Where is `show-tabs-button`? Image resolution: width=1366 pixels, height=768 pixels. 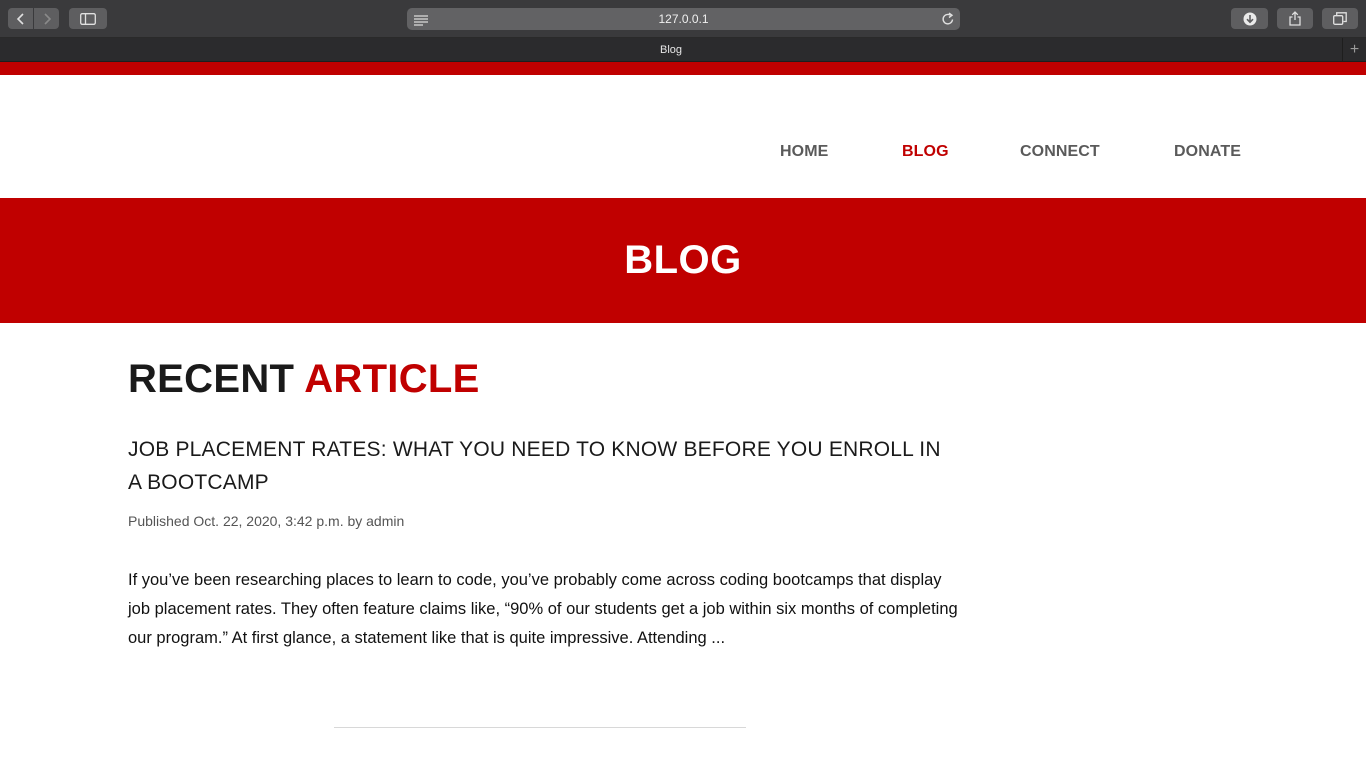
show-tabs-button is located at coordinates (1340, 18).